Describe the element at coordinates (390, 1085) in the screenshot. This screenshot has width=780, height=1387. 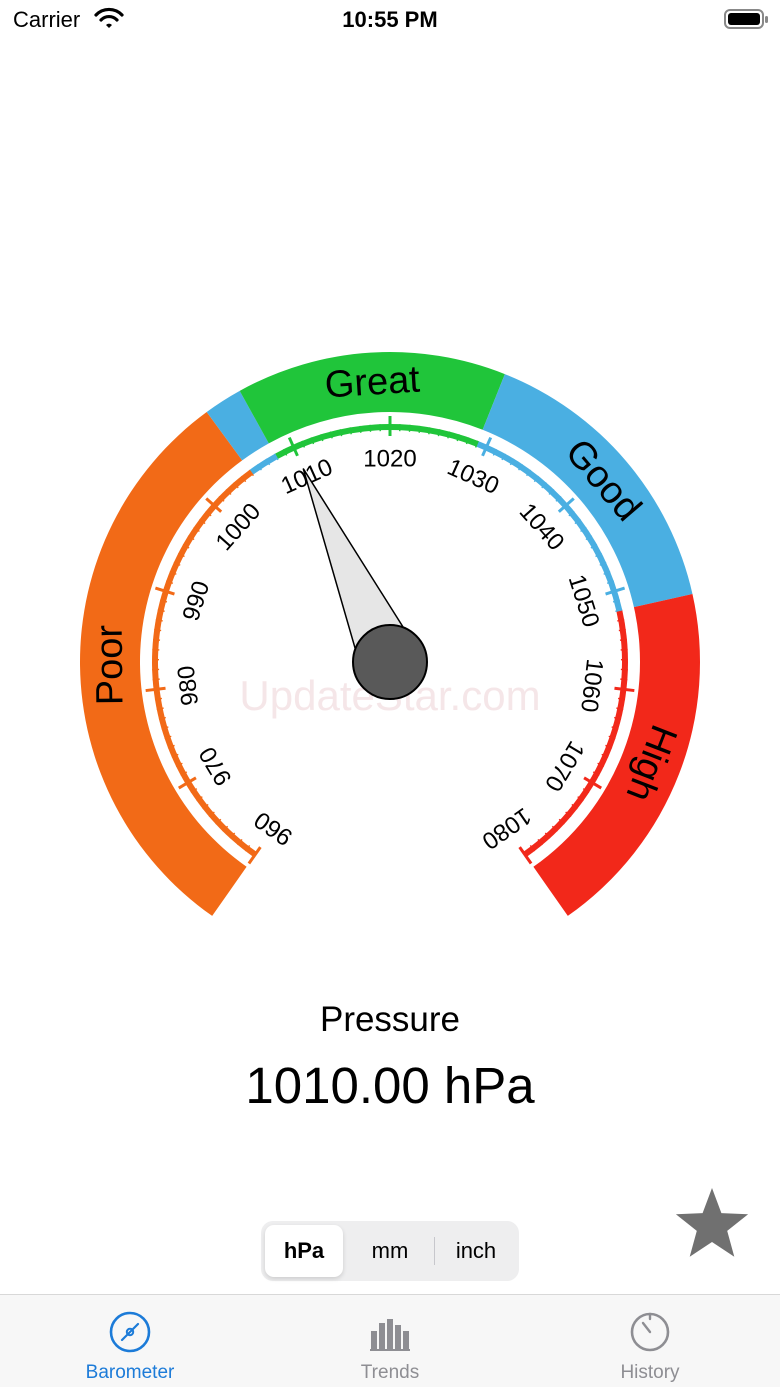
I see `pressure-value: 1010.00 hPa` at that location.